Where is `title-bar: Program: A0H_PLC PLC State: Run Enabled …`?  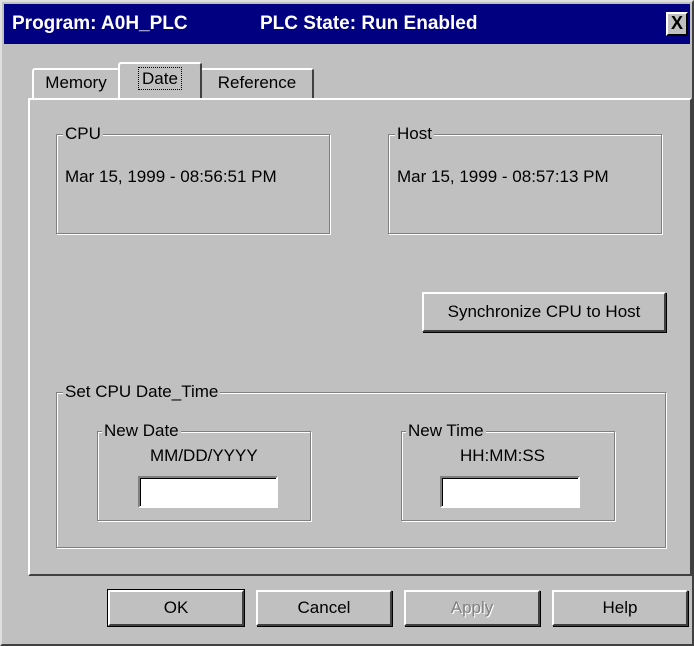
title-bar: Program: A0H_PLC PLC State: Run Enabled … is located at coordinates (347, 24).